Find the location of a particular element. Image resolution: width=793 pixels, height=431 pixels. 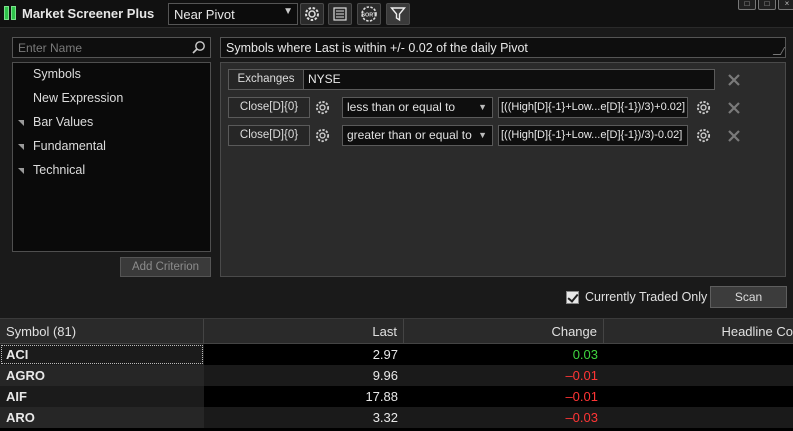

restore-window-button: □ is located at coordinates (747, 5).